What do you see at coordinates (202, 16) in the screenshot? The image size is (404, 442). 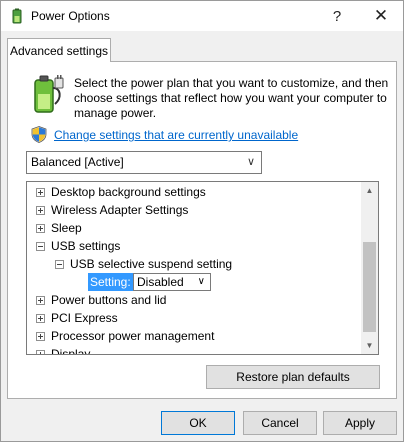 I see `title-bar: Power Options ? ✕` at bounding box center [202, 16].